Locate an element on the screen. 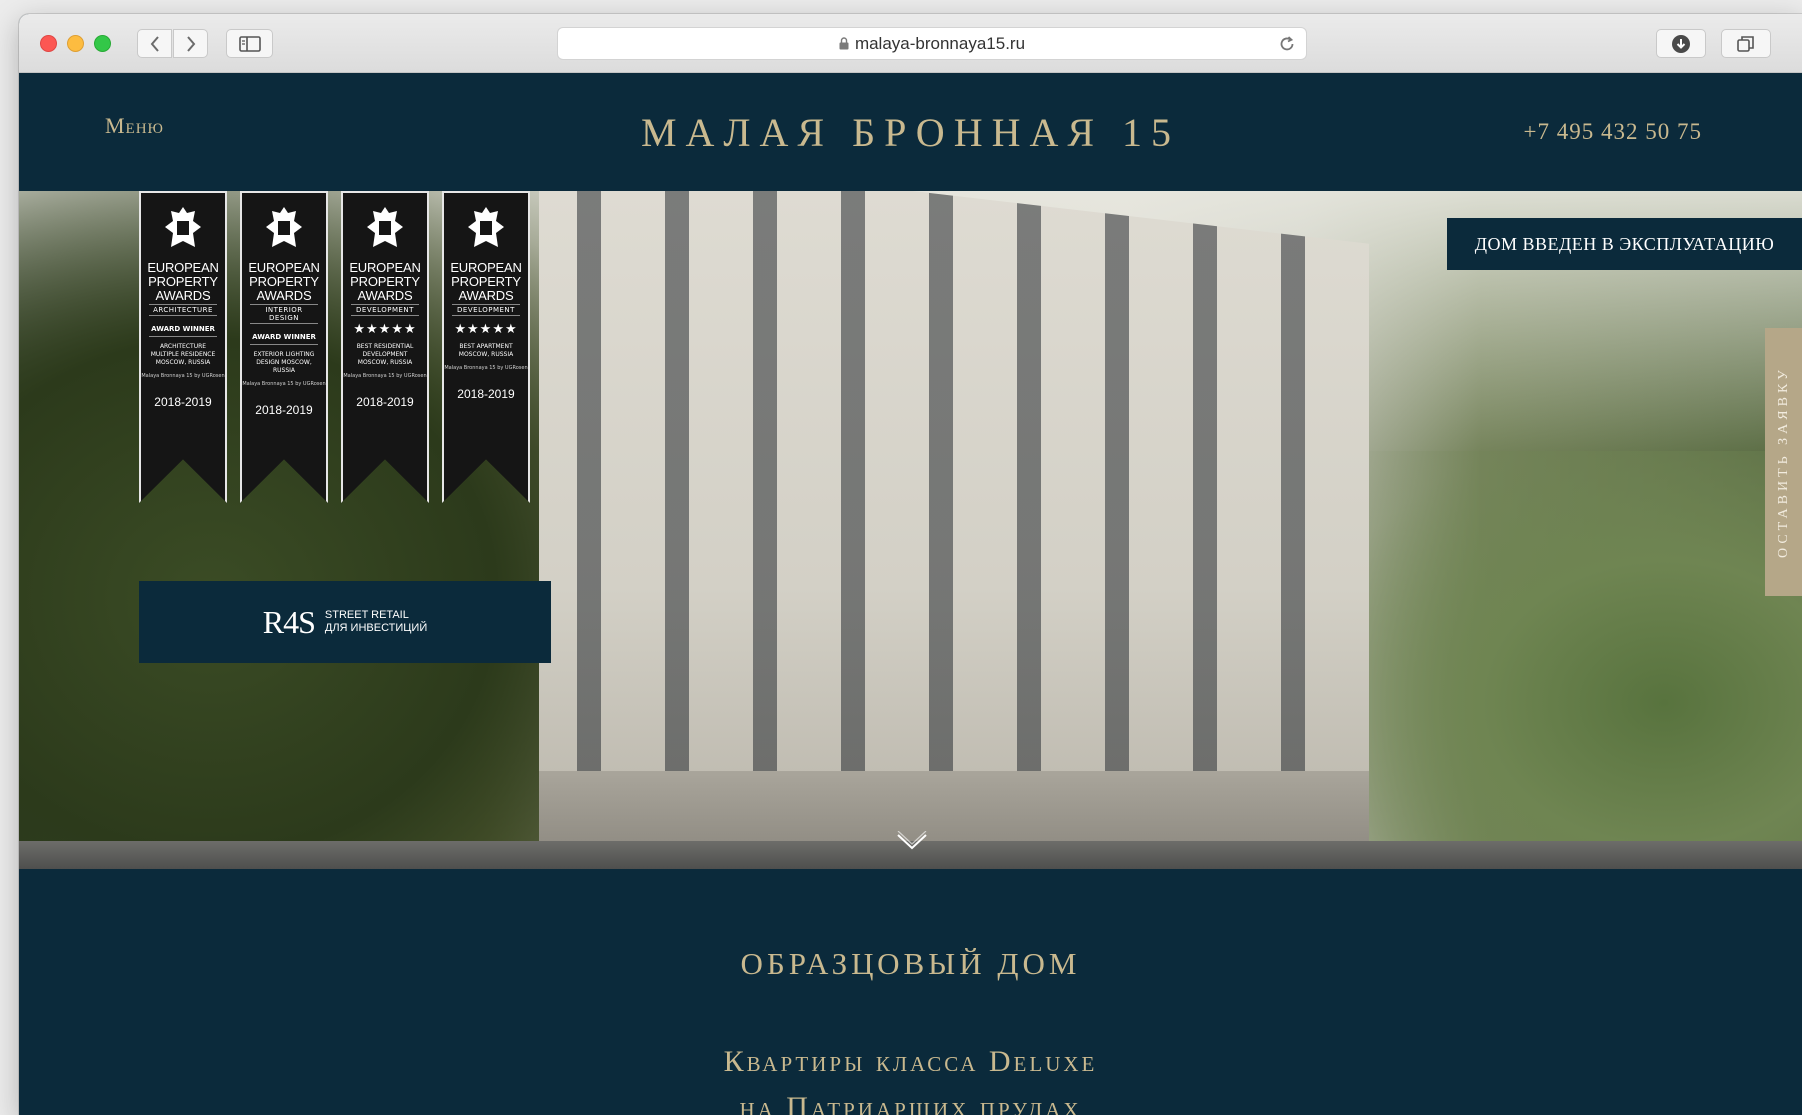  award-description: BEST APARTMENT MOSCOW, RUSSIA is located at coordinates (486, 350).